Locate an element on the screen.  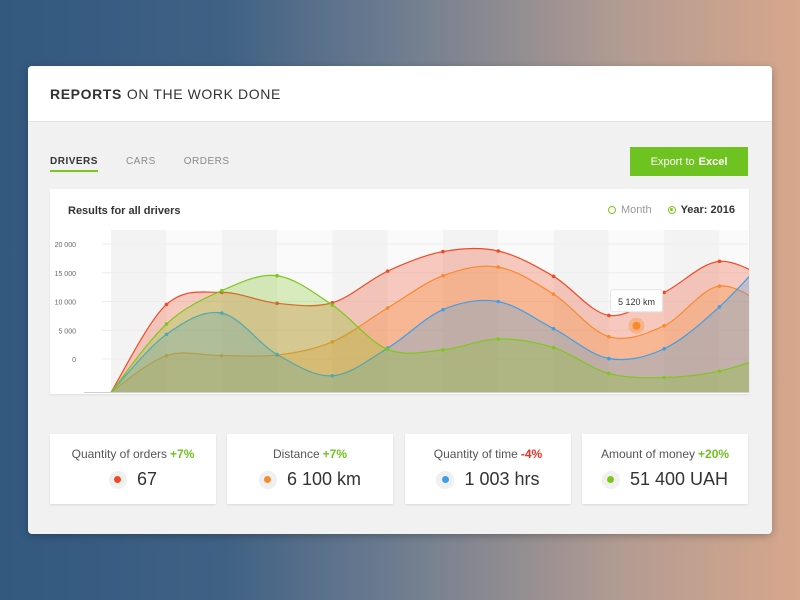
stat-value: 51 400 UAH is located at coordinates (679, 479).